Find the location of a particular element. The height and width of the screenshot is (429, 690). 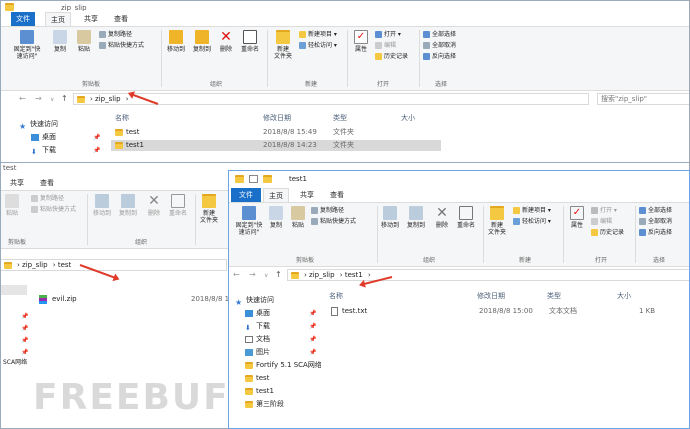

file-row: test1 2018/8/8 14:23 文件夹 is located at coordinates (276, 145).